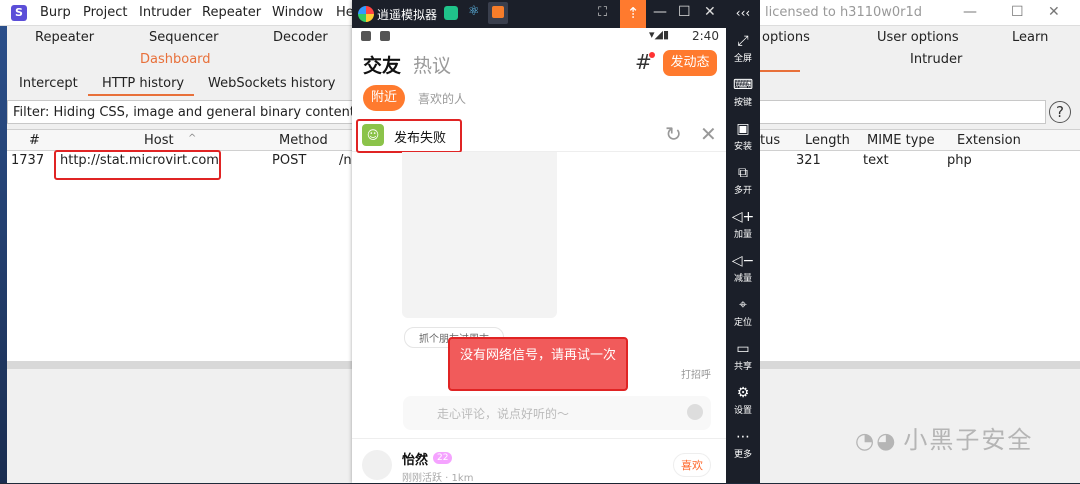 Image resolution: width=1080 pixels, height=484 pixels. I want to click on horizontal-scrollbar, so click(180, 365).